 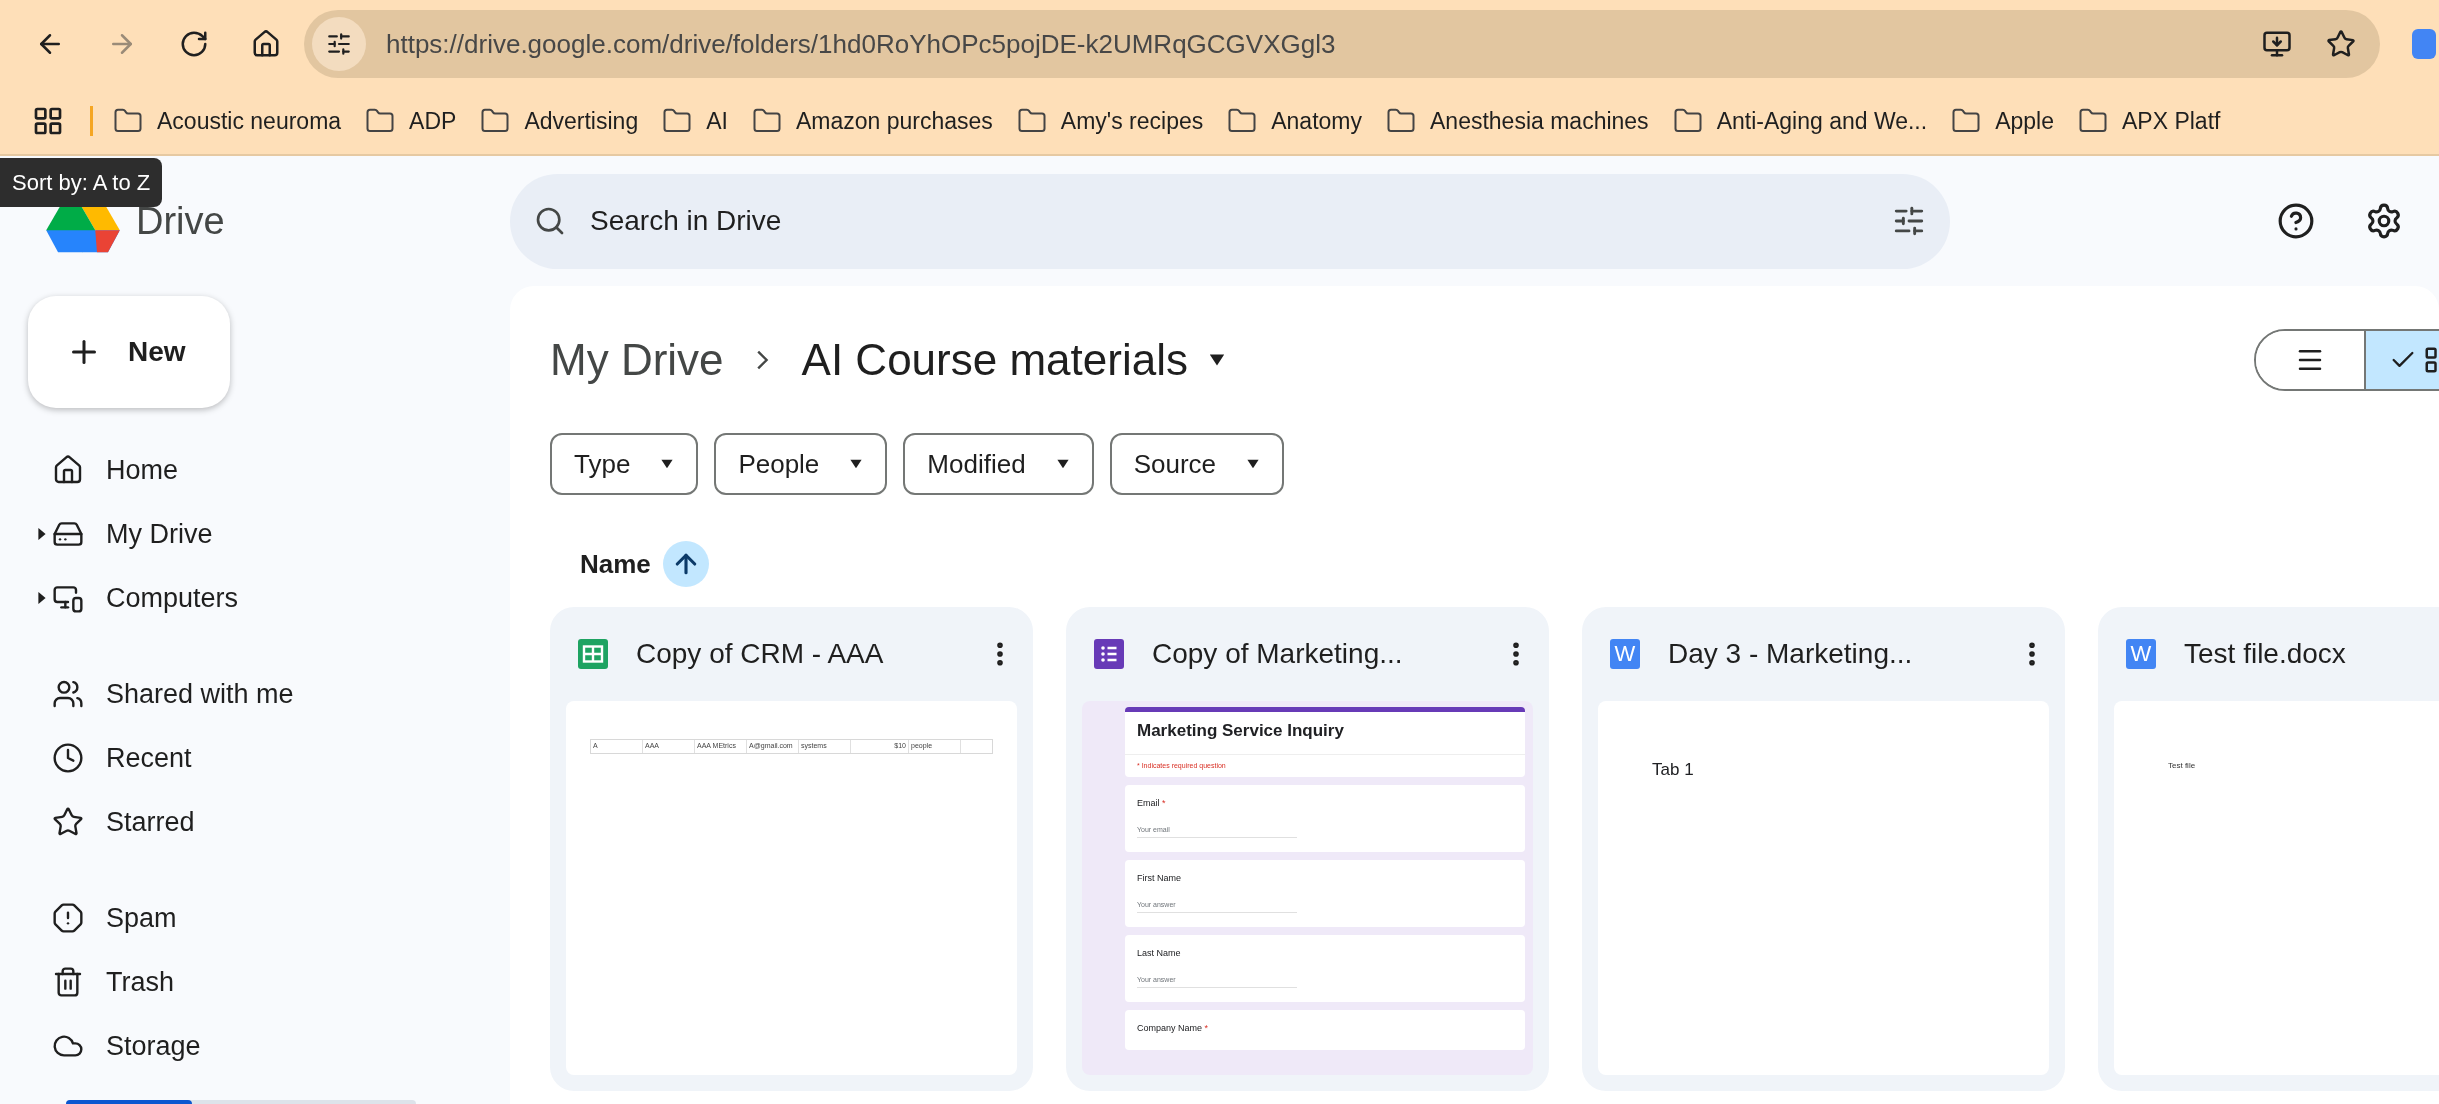 What do you see at coordinates (1013, 360) in the screenshot?
I see `current-folder: AI Course materials` at bounding box center [1013, 360].